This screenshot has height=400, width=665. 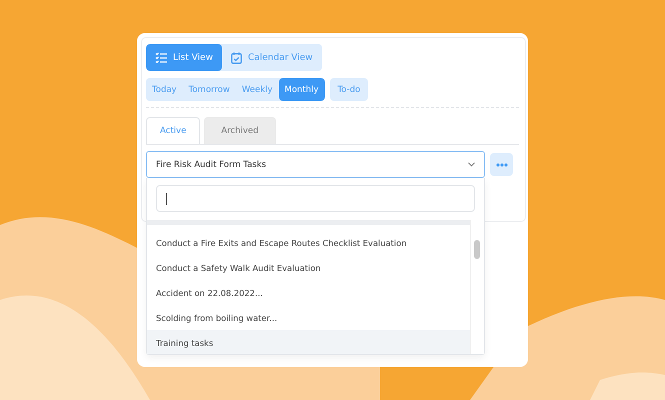 I want to click on search-field, so click(x=315, y=198).